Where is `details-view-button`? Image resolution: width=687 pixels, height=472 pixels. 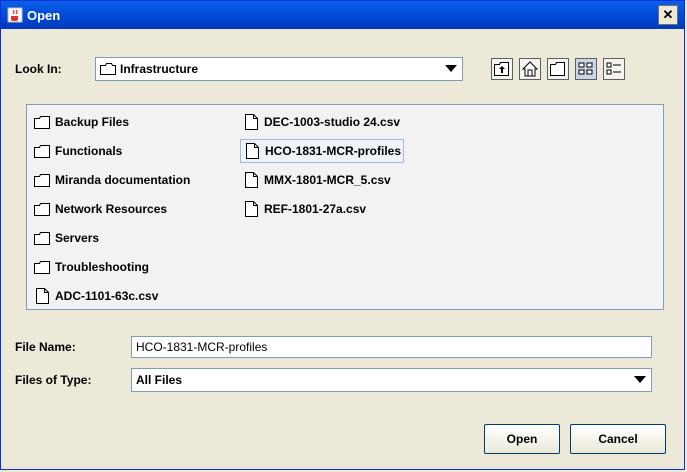
details-view-button is located at coordinates (614, 69).